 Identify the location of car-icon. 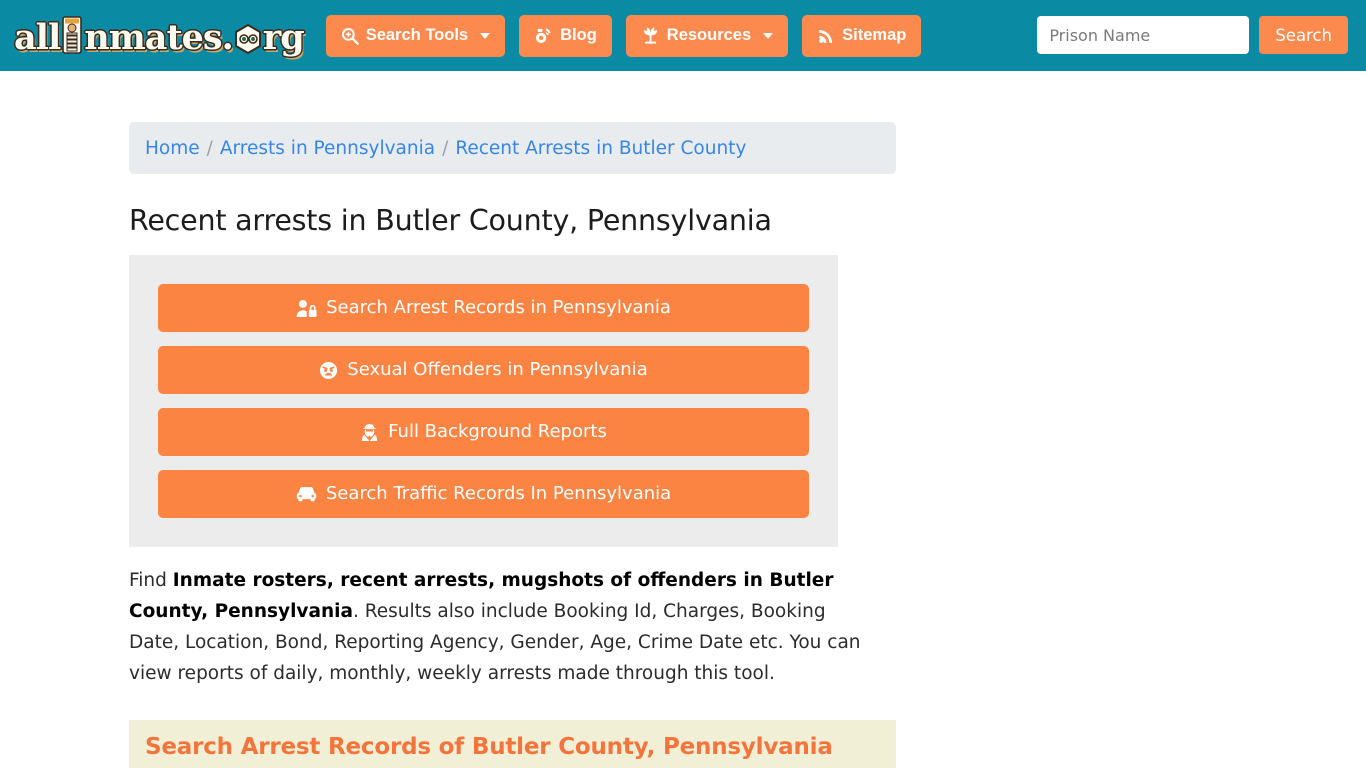
(306, 494).